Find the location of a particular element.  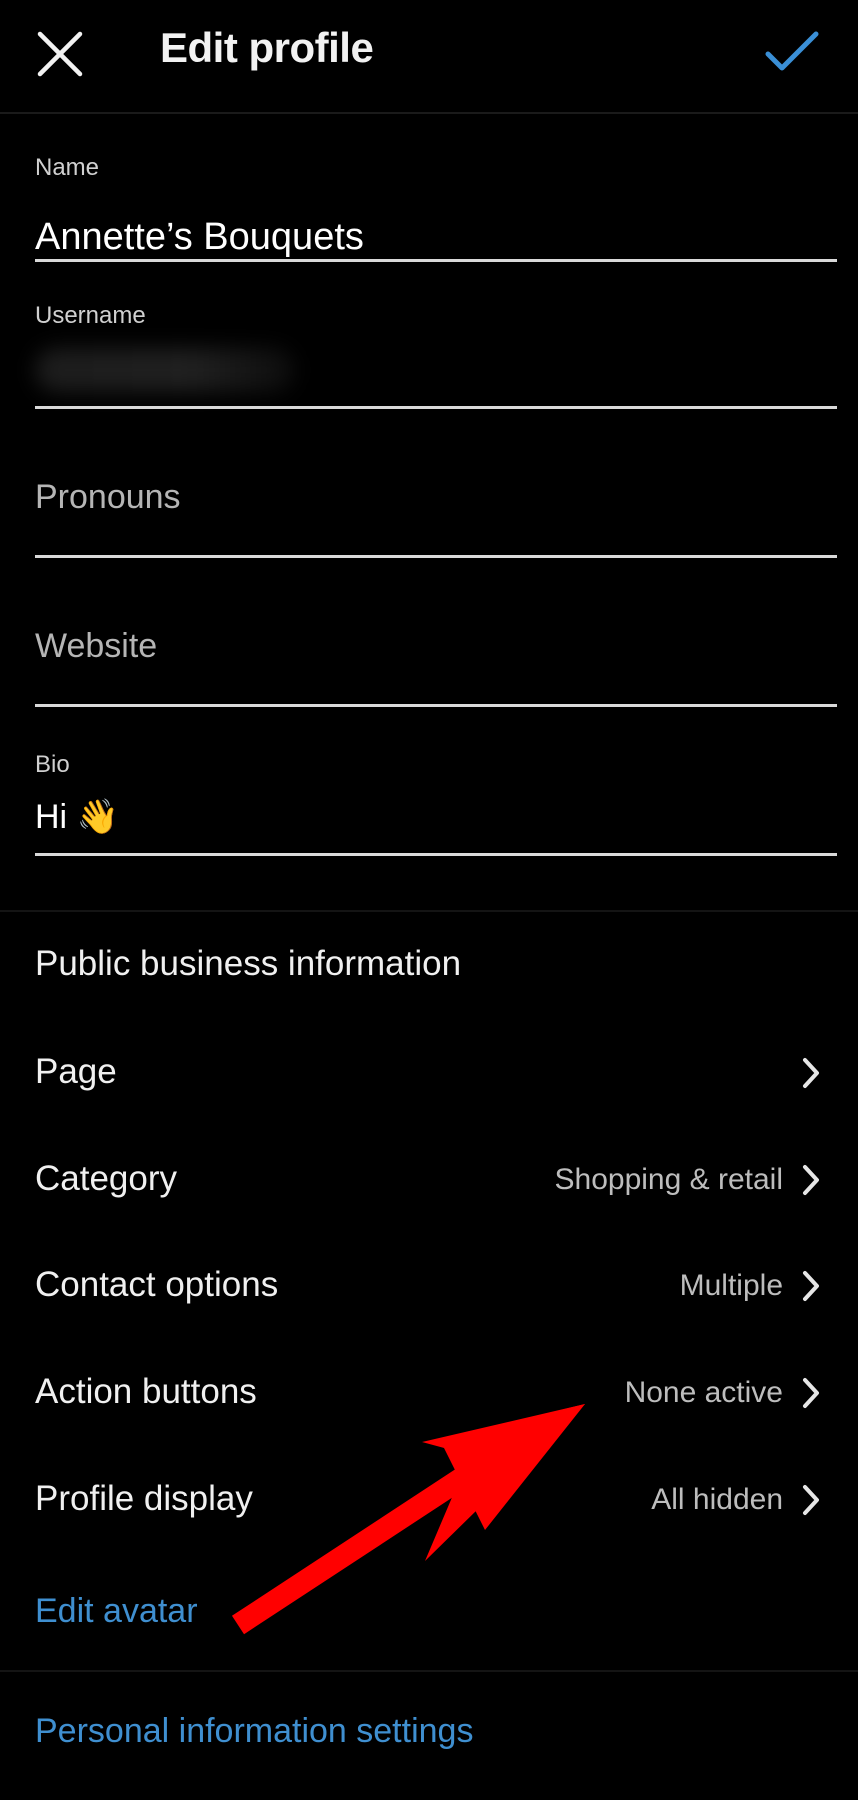

pronouns-input: Pronouns is located at coordinates (108, 497).